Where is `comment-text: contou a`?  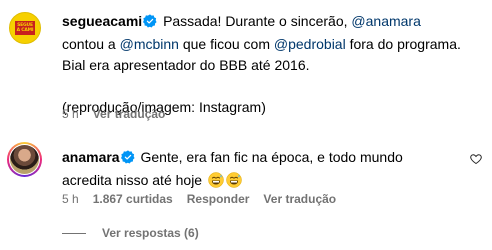
comment-text: contou a is located at coordinates (91, 44).